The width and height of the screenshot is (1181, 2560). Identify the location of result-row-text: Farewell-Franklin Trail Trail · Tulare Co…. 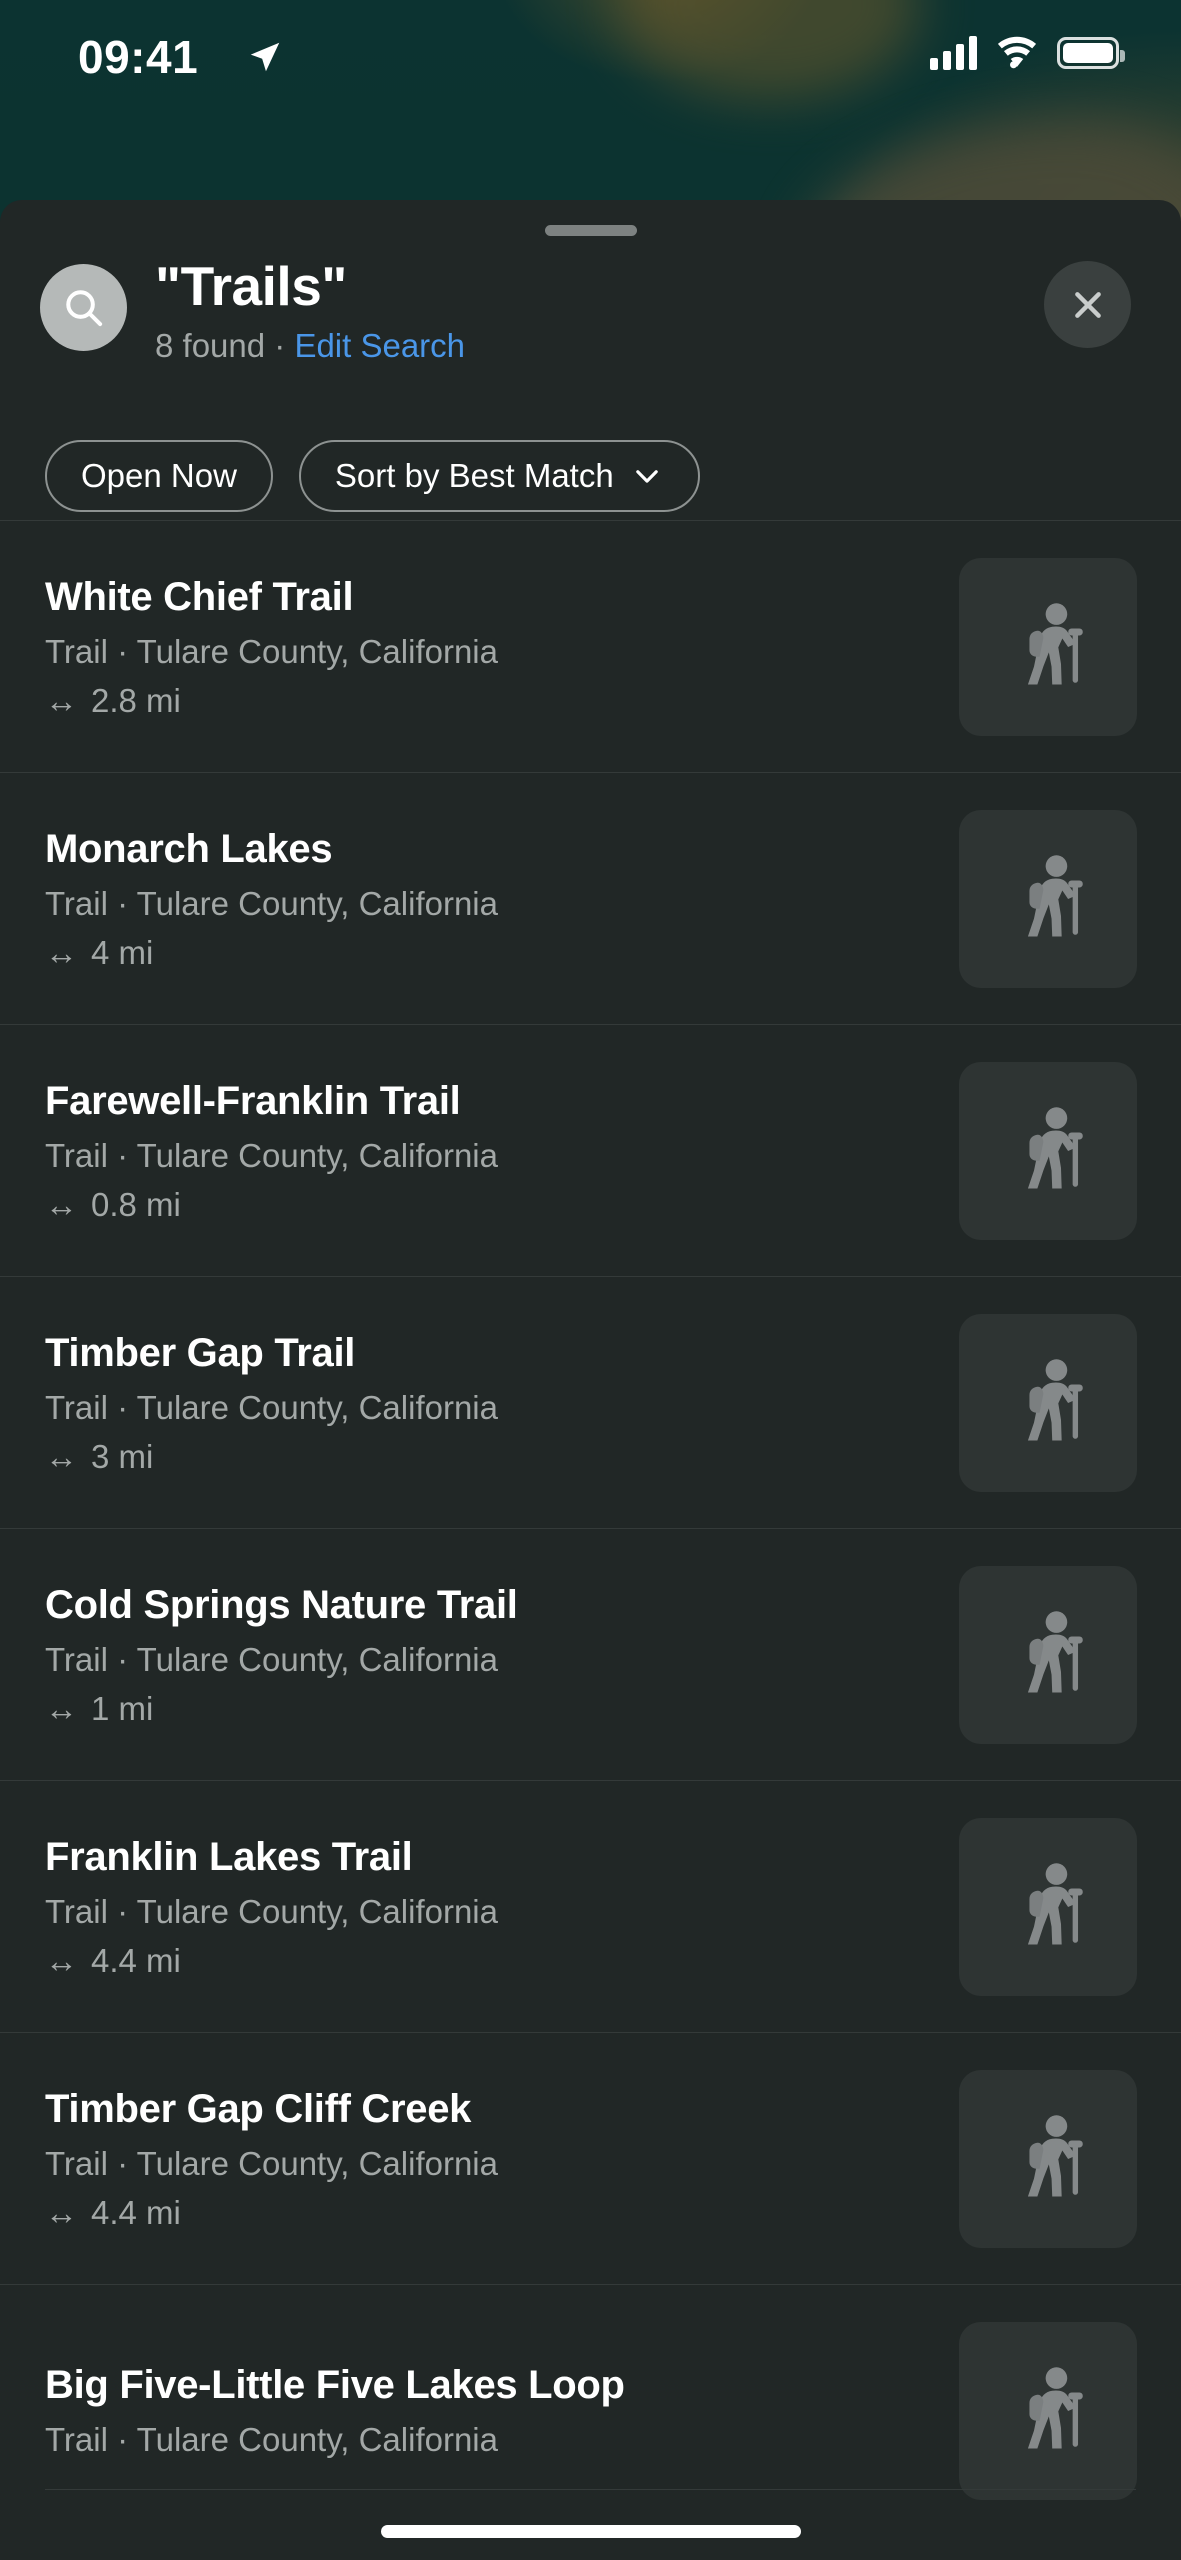
(502, 1150).